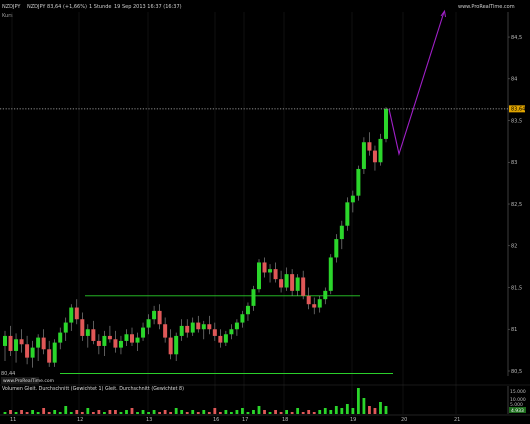  I want to click on time-tick-label: 19, so click(353, 420).